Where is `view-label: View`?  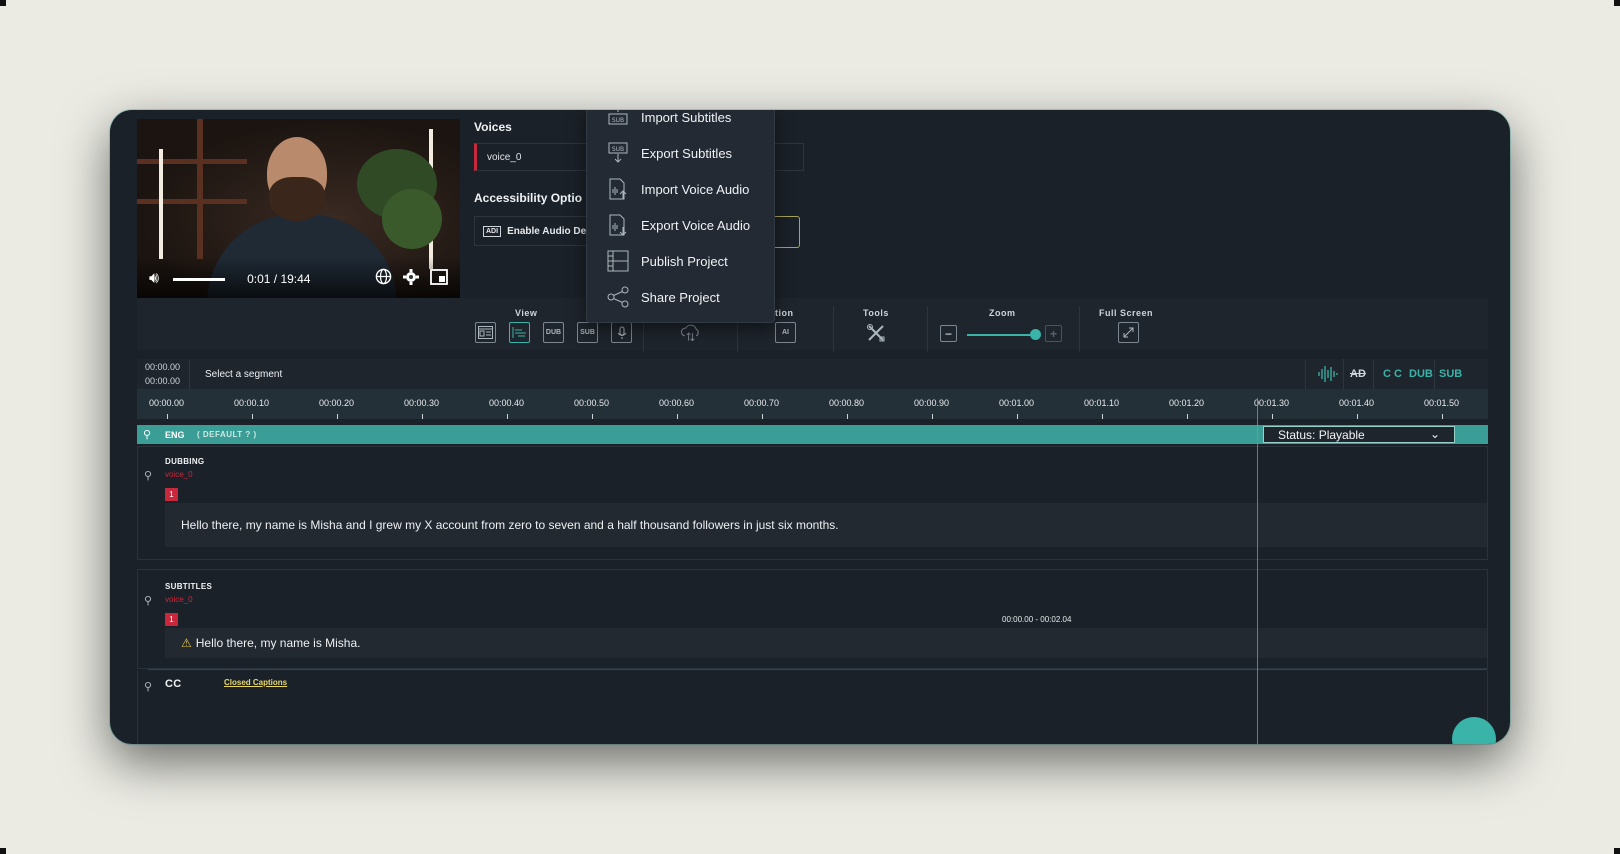 view-label: View is located at coordinates (526, 313).